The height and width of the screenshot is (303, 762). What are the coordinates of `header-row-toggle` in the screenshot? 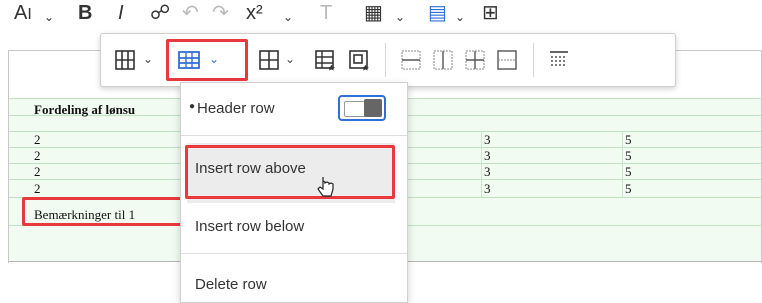 It's located at (362, 108).